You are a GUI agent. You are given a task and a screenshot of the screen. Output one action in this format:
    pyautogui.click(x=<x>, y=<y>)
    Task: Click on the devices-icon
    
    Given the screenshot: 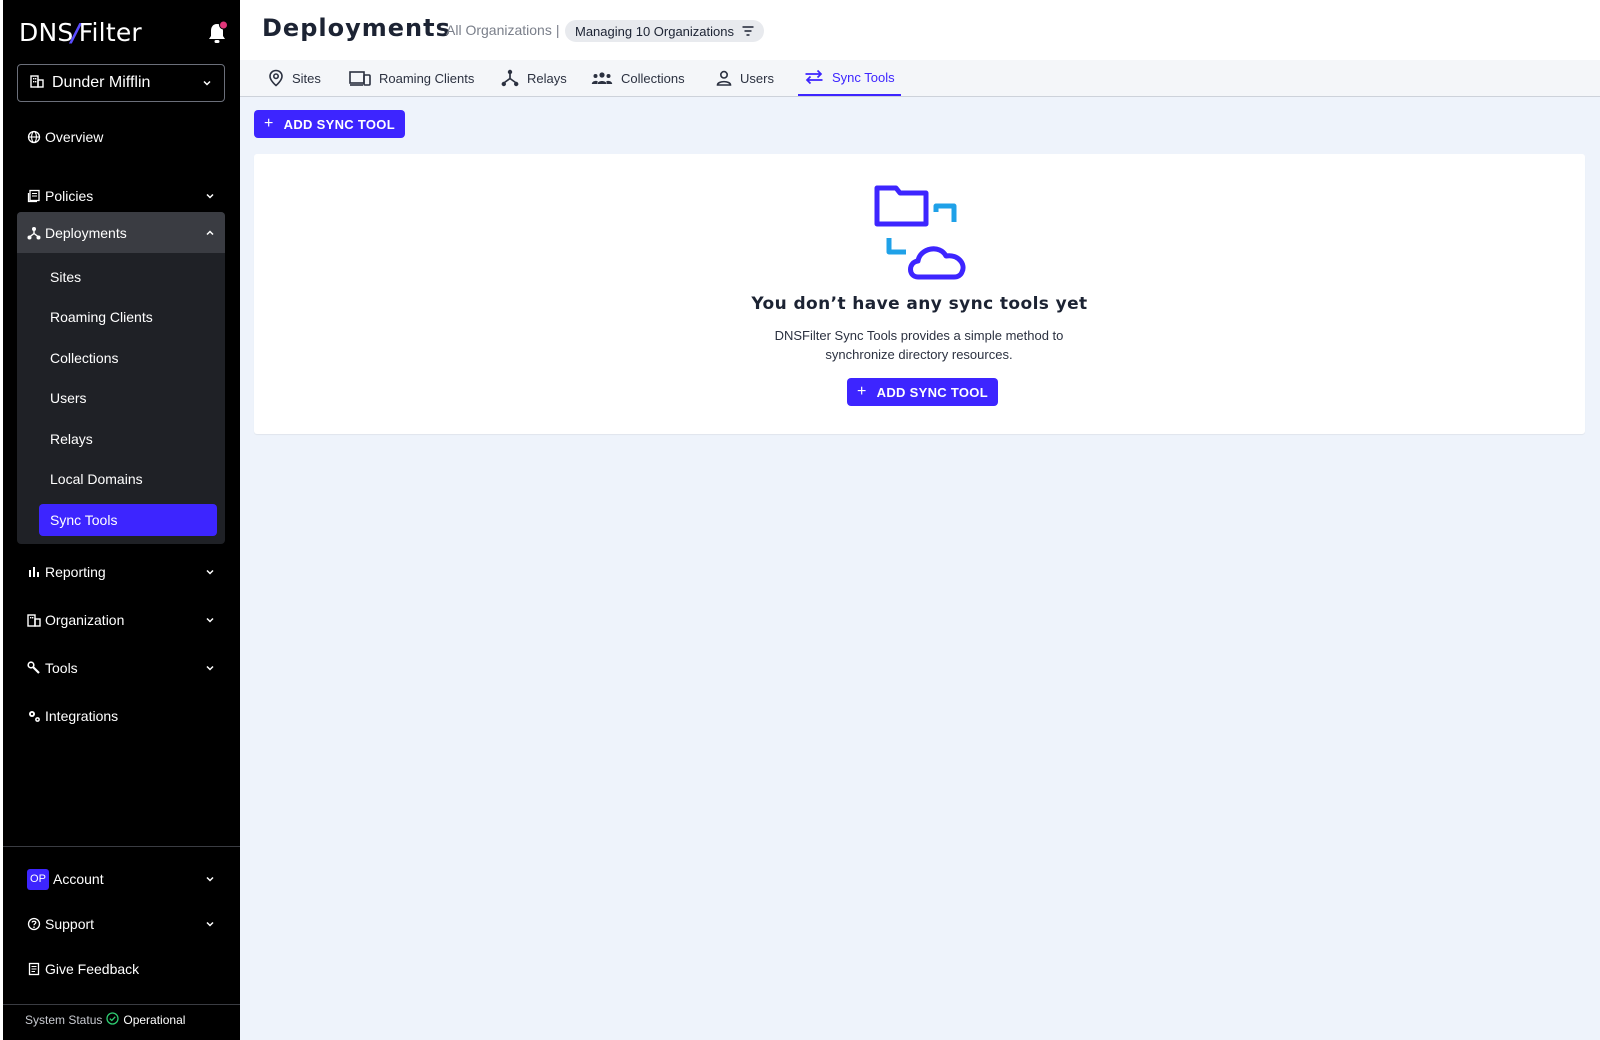 What is the action you would take?
    pyautogui.click(x=360, y=78)
    